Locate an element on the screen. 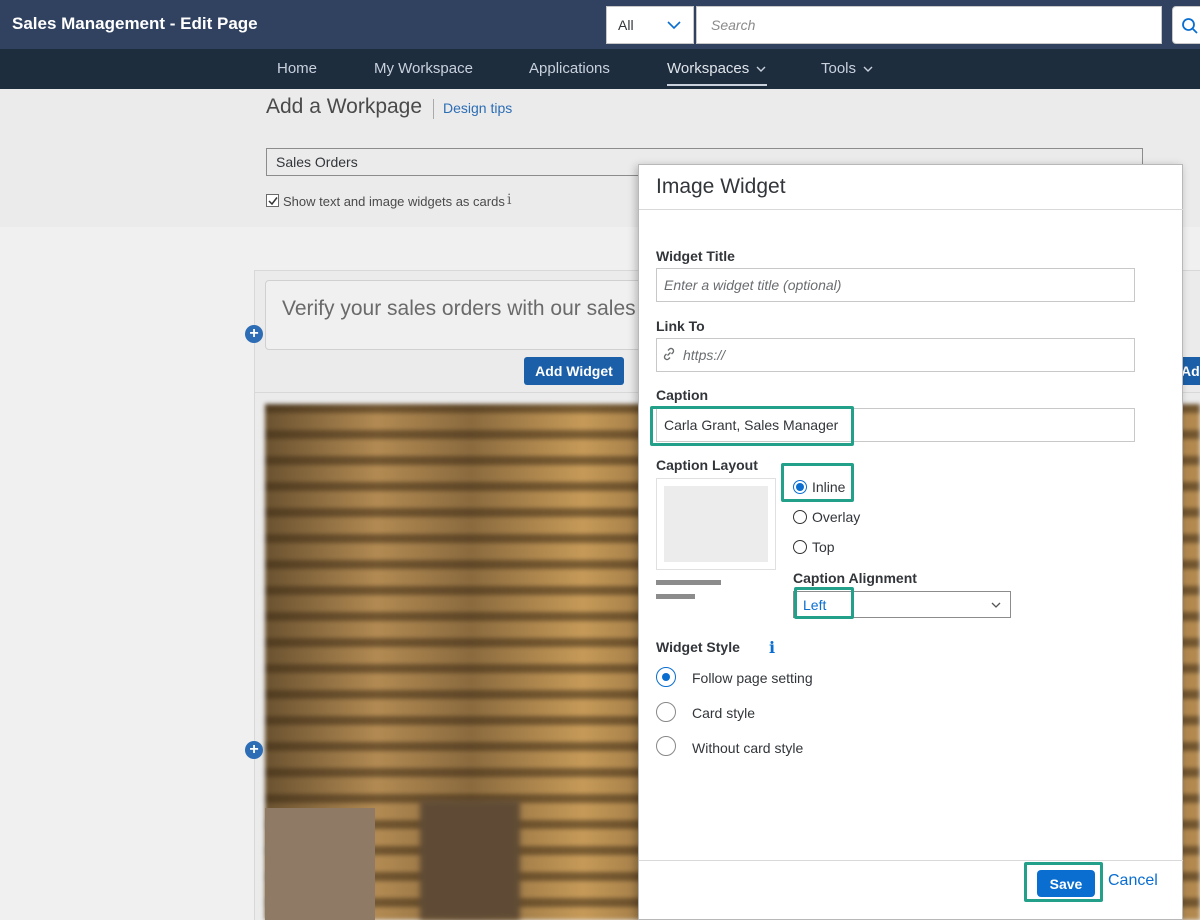 The height and width of the screenshot is (920, 1200). add-widget-button: Add Widget is located at coordinates (574, 371).